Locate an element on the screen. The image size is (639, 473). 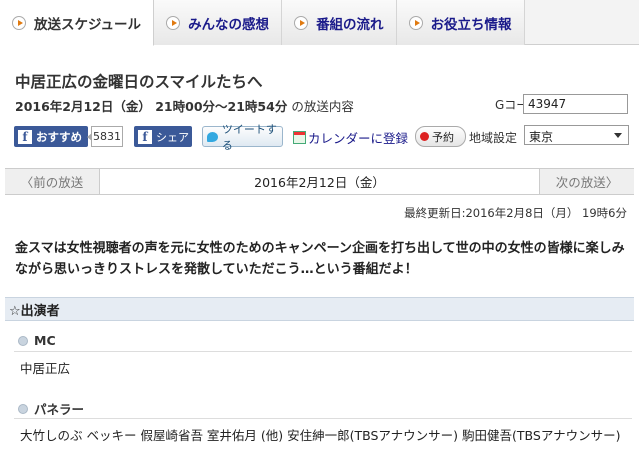
tweet-label: ツイートする is located at coordinates (249, 137).